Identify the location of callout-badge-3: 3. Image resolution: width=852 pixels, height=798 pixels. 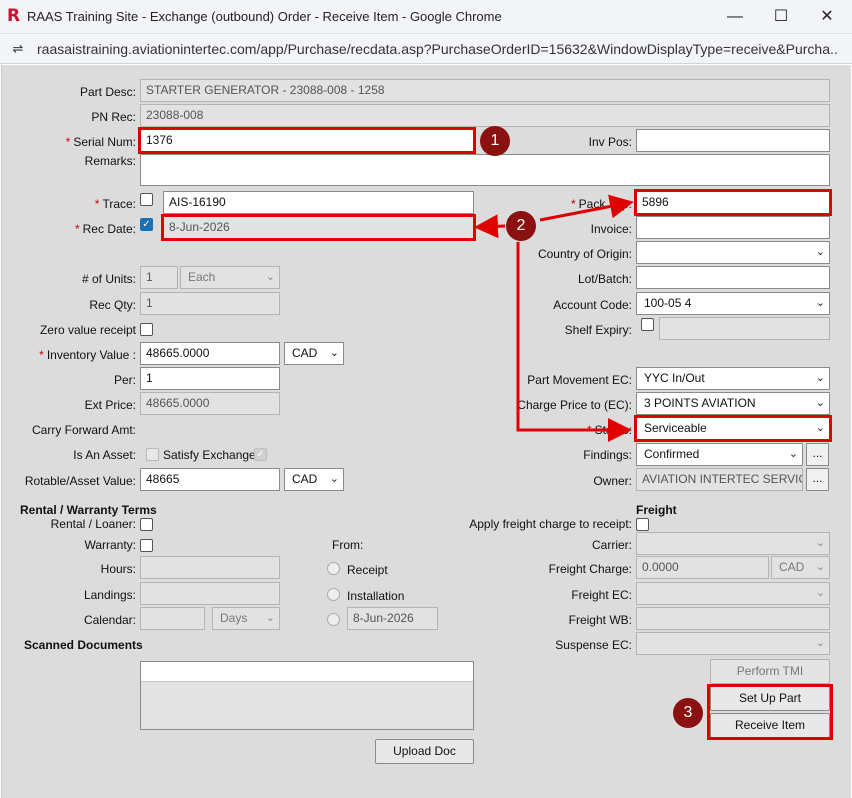
(688, 713).